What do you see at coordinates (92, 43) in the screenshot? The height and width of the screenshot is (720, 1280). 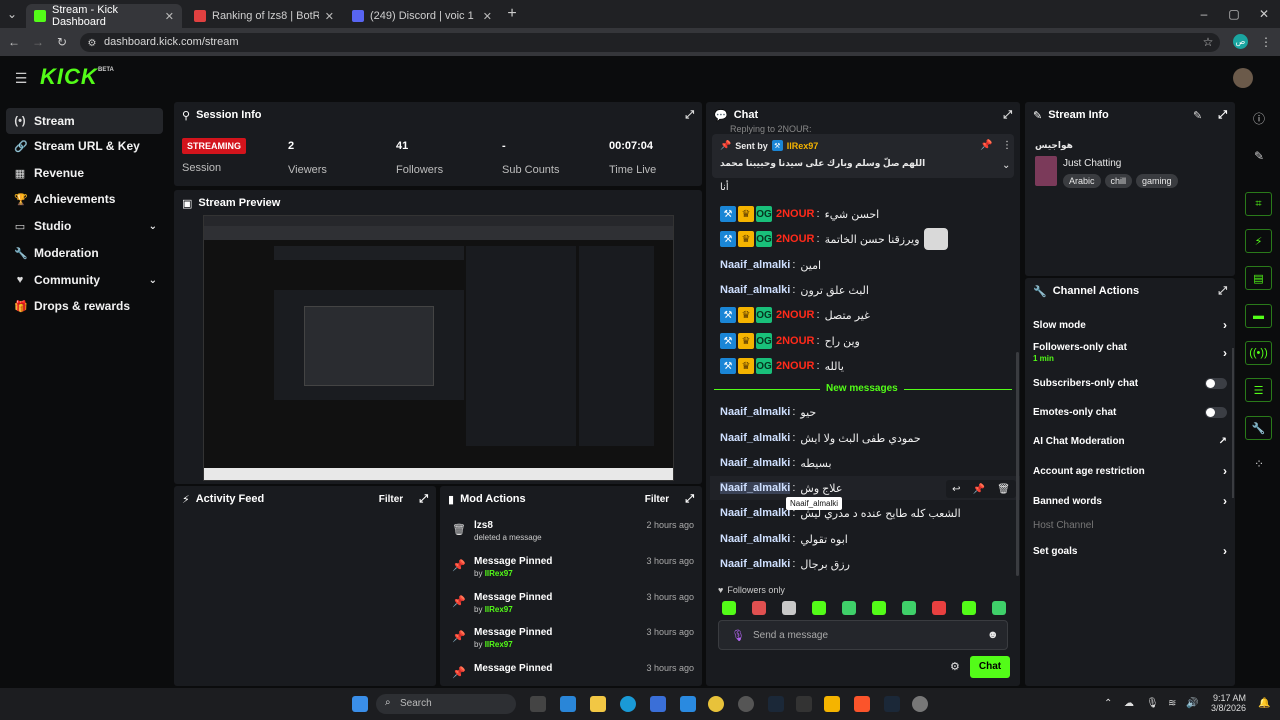 I see `site-info-icon: ⚙` at bounding box center [92, 43].